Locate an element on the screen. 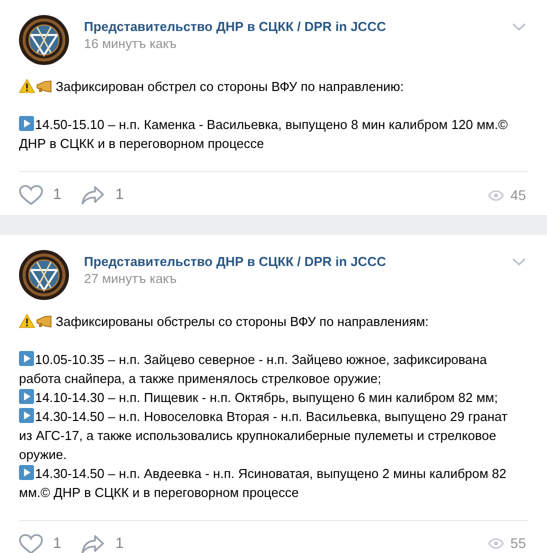 The height and width of the screenshot is (553, 547). post-text: 14.30-14.50 – н.п. Новоселовка Вторая - н.п. Васильевка, выпущено 29 гранат из АГС-17, а также использовались крупнокалиберные пулеметы и стрелковое оружие. is located at coordinates (263, 435).